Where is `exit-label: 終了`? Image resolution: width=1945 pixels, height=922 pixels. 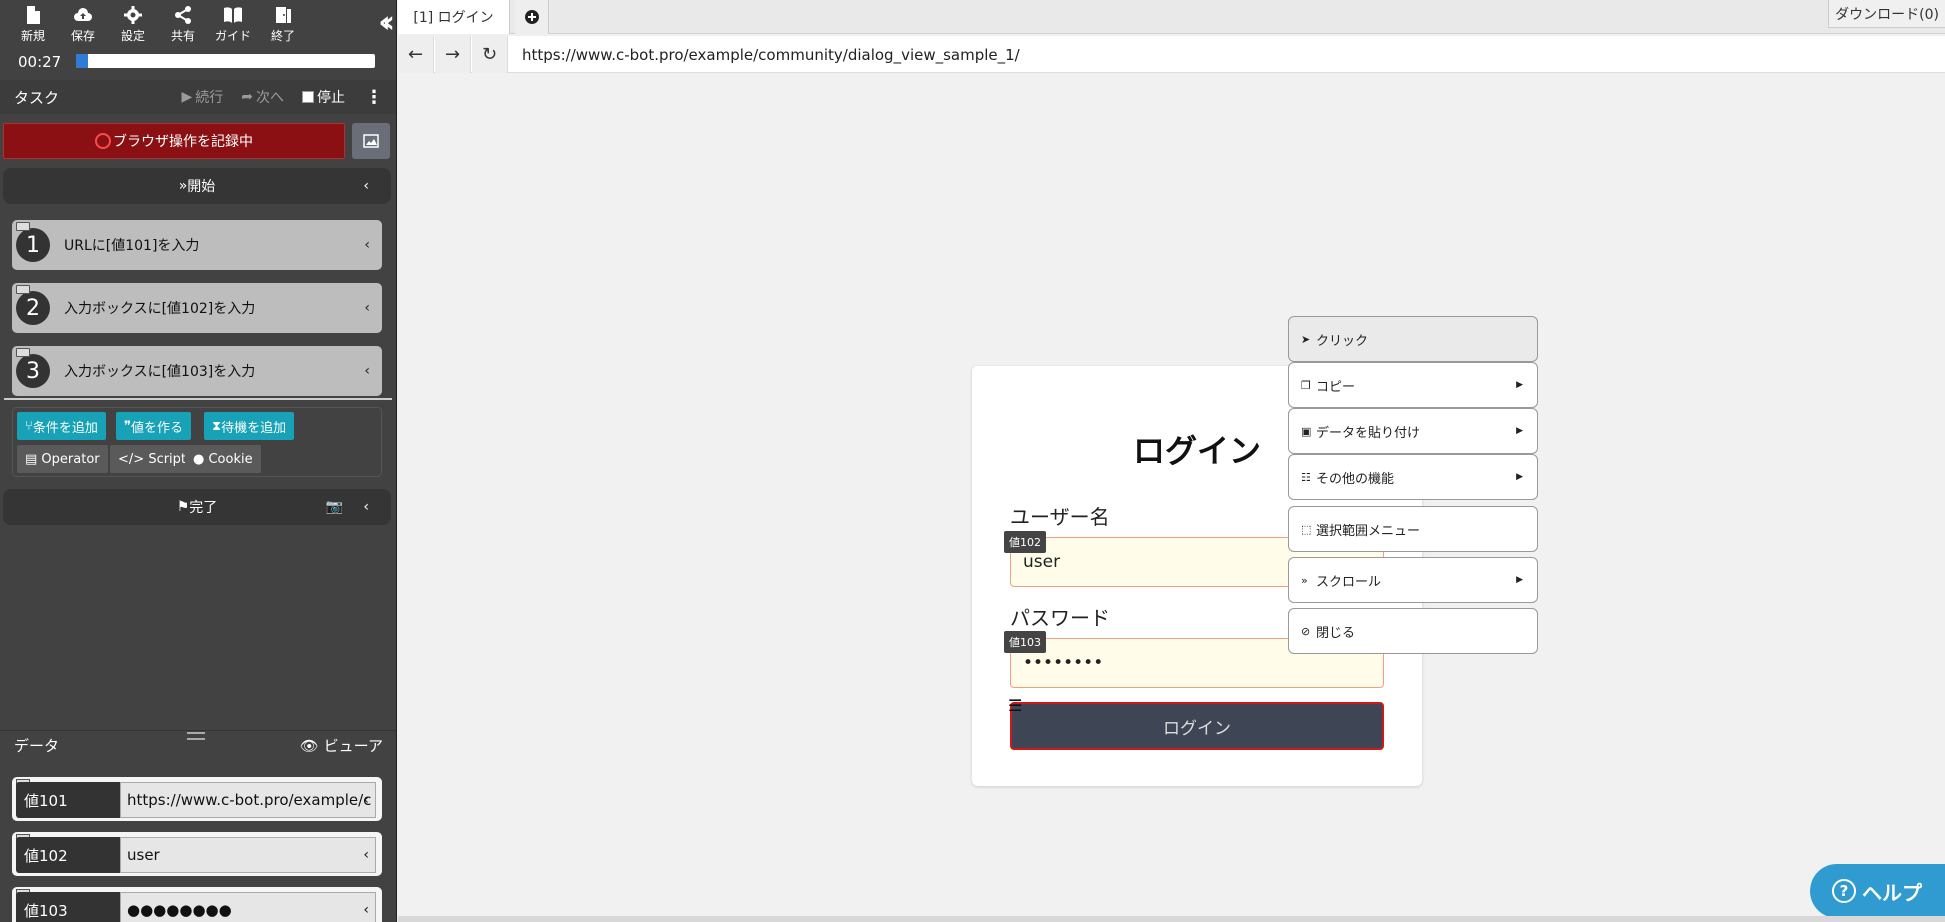
exit-label: 終了 is located at coordinates (282, 36).